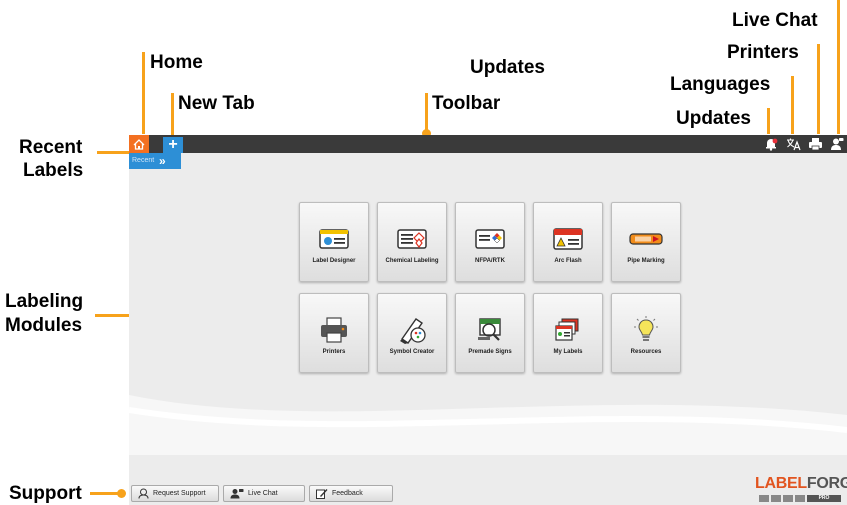 The height and width of the screenshot is (505, 847). I want to click on module-label-designer: Label Designer, so click(334, 242).